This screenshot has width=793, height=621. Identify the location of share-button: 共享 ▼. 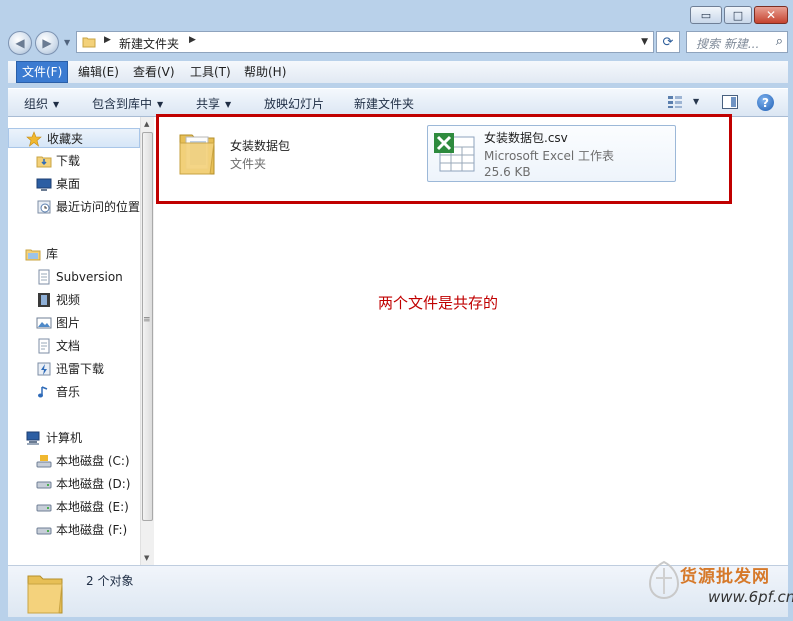
(213, 103).